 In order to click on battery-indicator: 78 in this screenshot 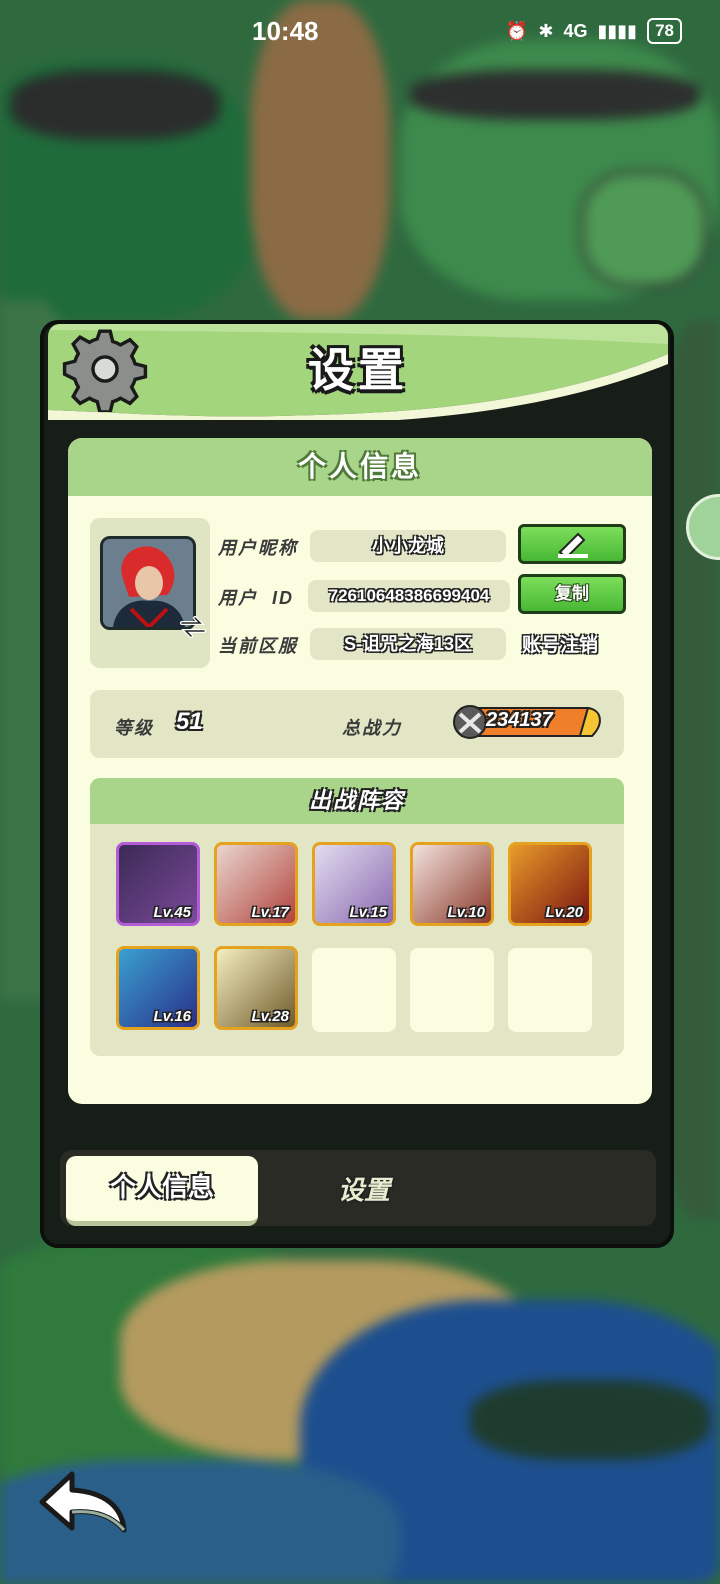, I will do `click(664, 31)`.